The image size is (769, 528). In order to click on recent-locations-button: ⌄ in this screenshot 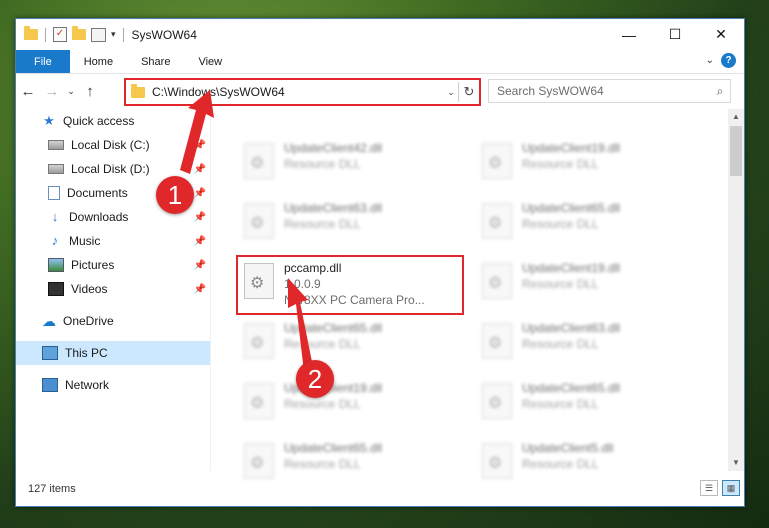, I will do `click(71, 91)`.